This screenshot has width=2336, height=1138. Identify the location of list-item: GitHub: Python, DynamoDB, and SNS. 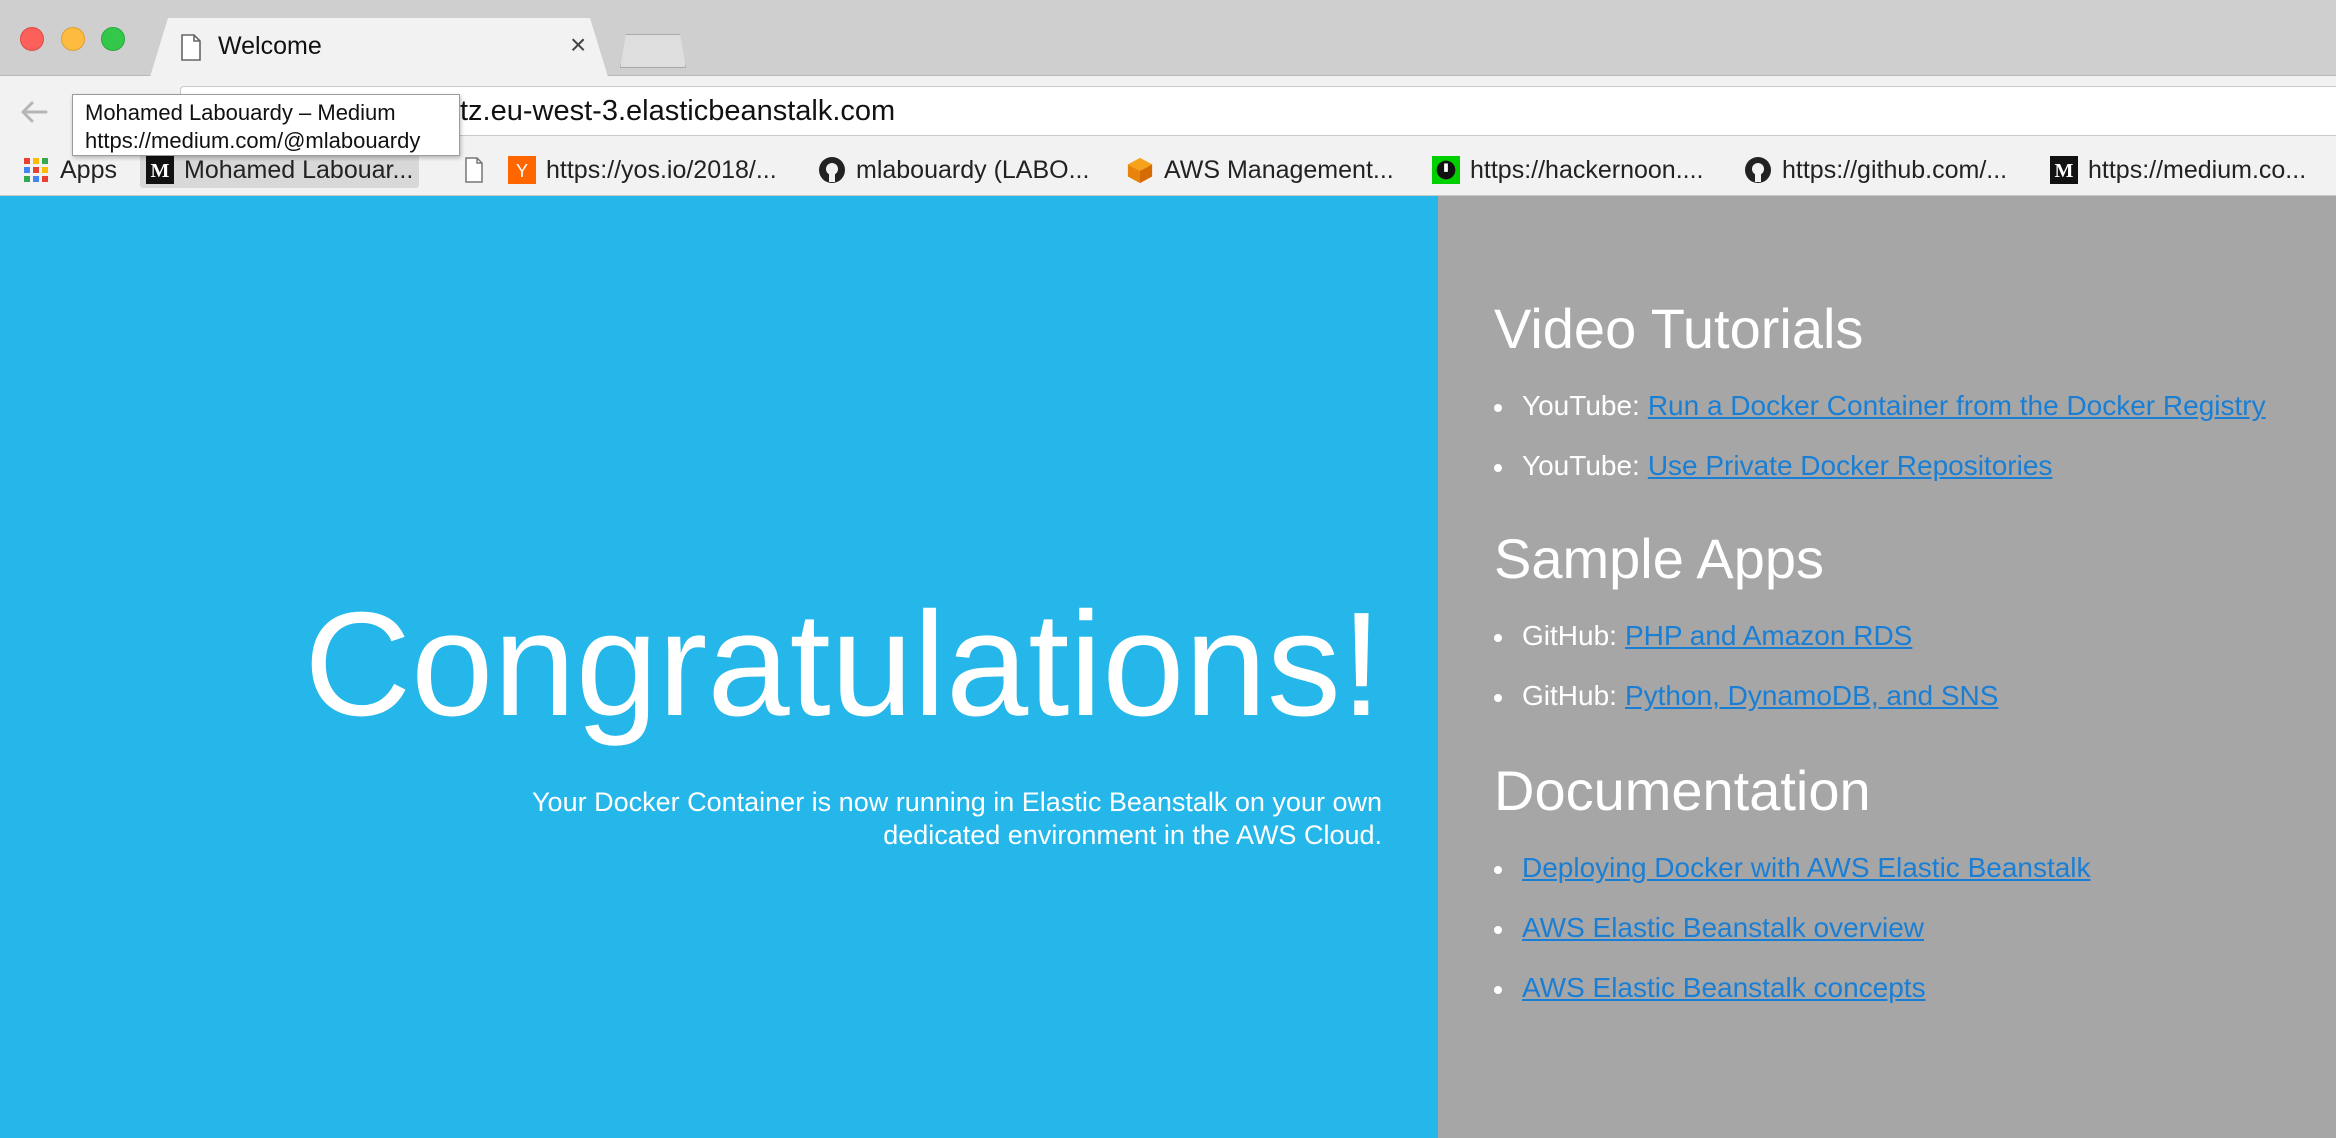
(1746, 696).